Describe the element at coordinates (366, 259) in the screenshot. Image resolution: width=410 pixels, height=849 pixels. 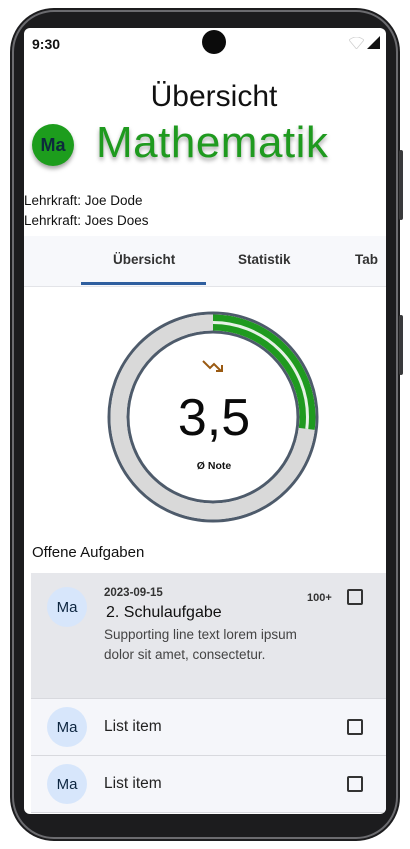
I see `tab-tab: Tab` at that location.